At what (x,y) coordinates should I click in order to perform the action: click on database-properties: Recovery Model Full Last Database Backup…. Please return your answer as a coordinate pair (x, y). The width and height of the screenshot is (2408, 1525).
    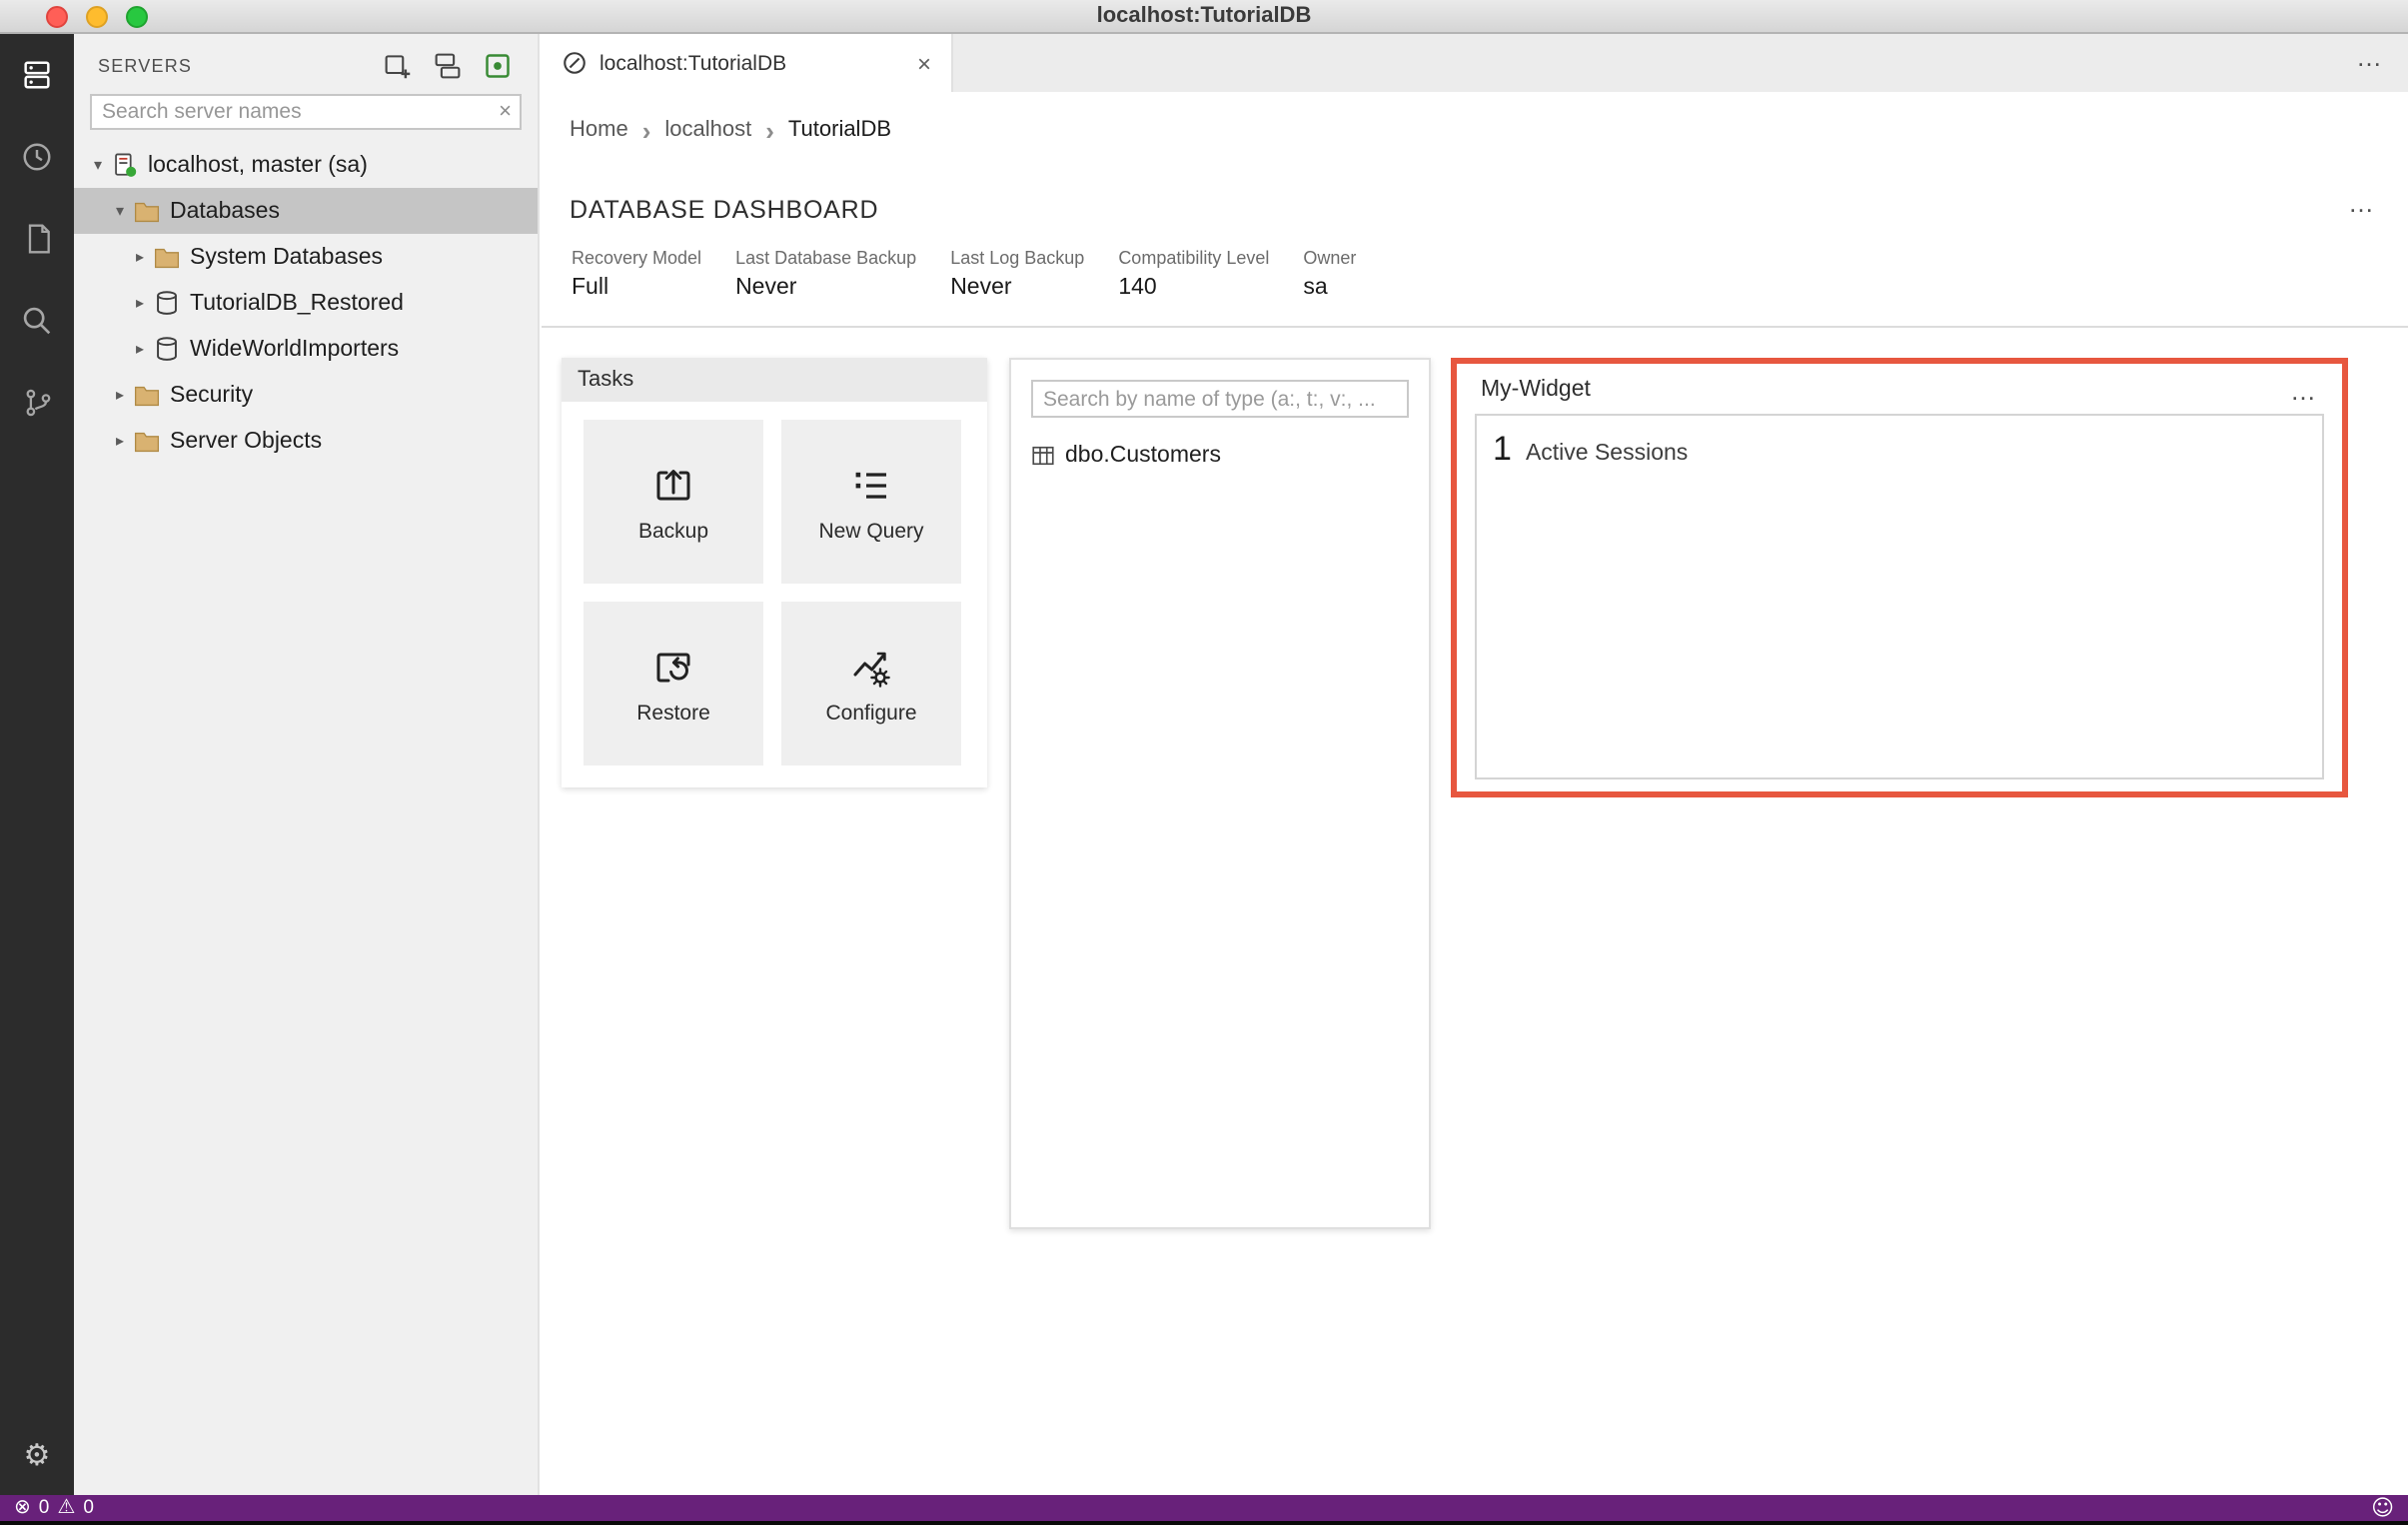
    Looking at the image, I should click on (1475, 274).